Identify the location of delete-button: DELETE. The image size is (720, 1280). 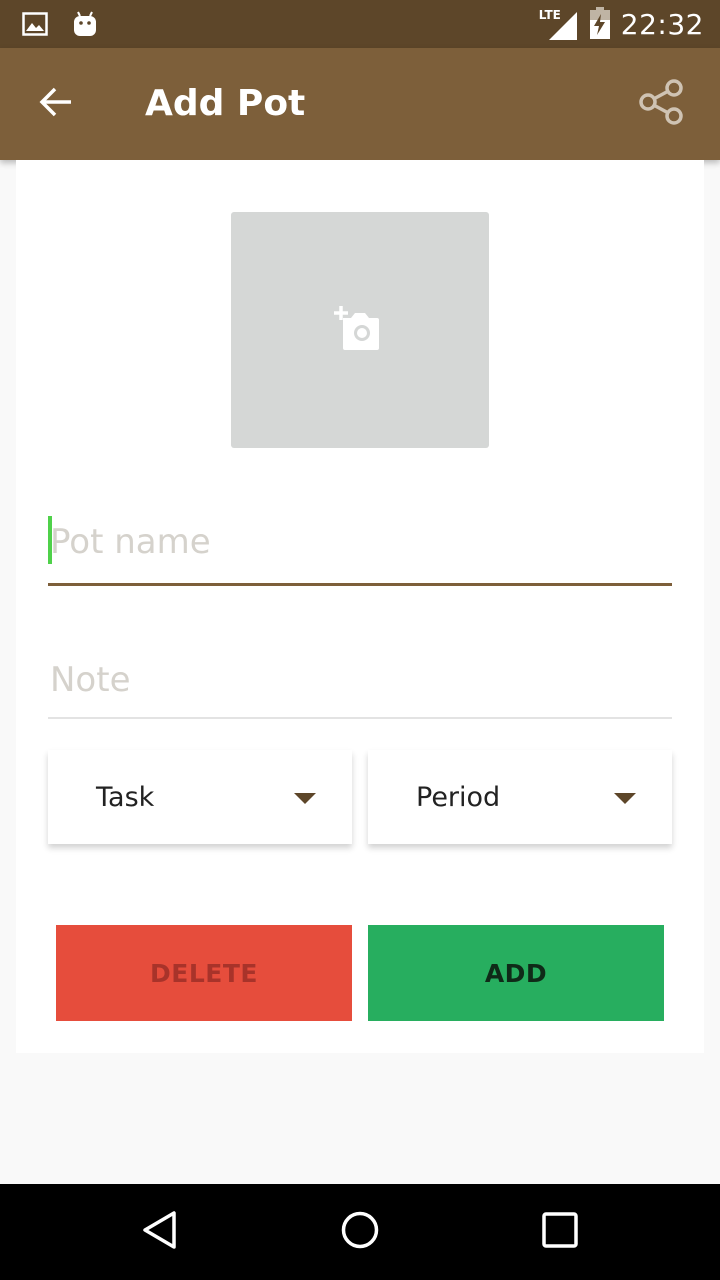
(204, 973).